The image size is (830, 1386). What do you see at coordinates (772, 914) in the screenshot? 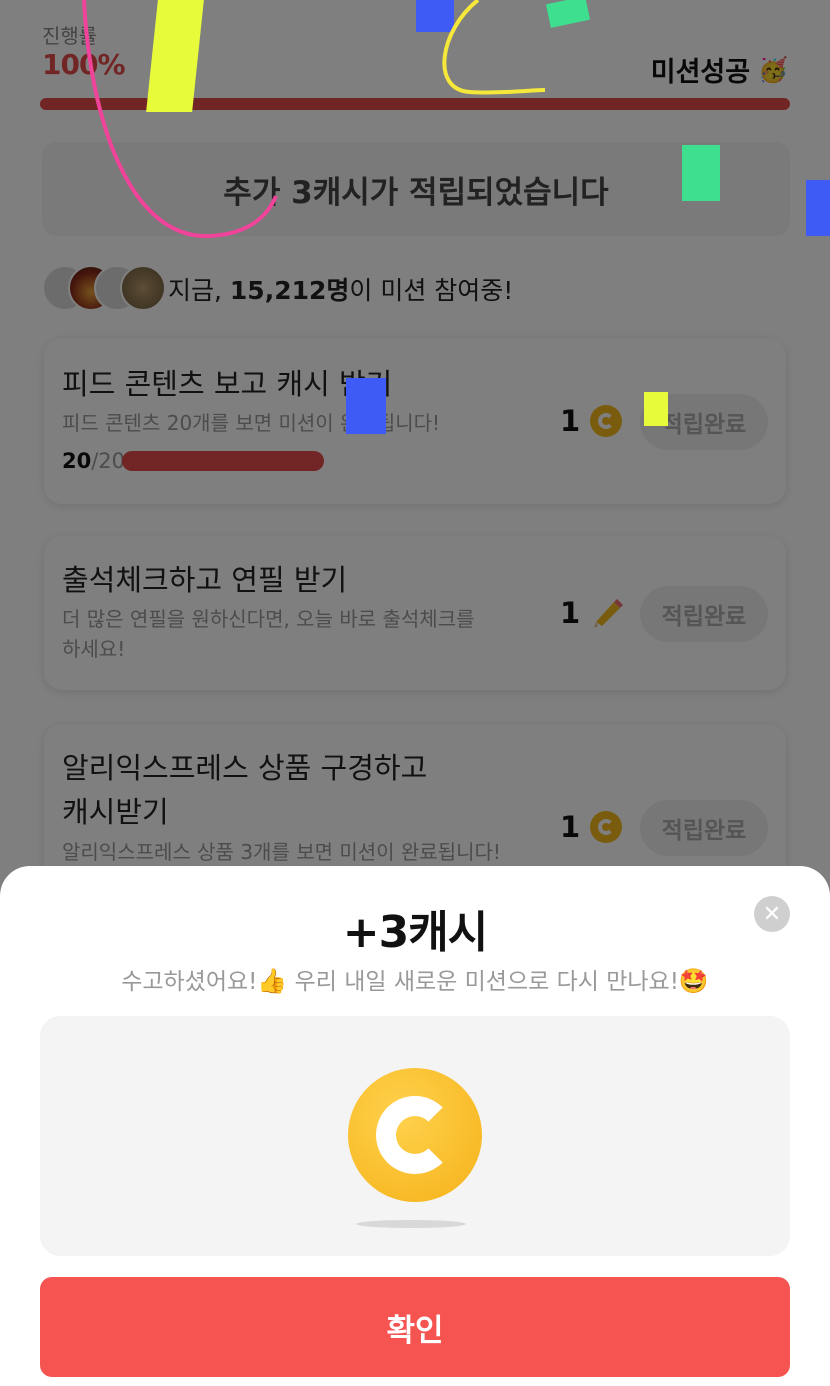
I see `close-icon: ✕` at bounding box center [772, 914].